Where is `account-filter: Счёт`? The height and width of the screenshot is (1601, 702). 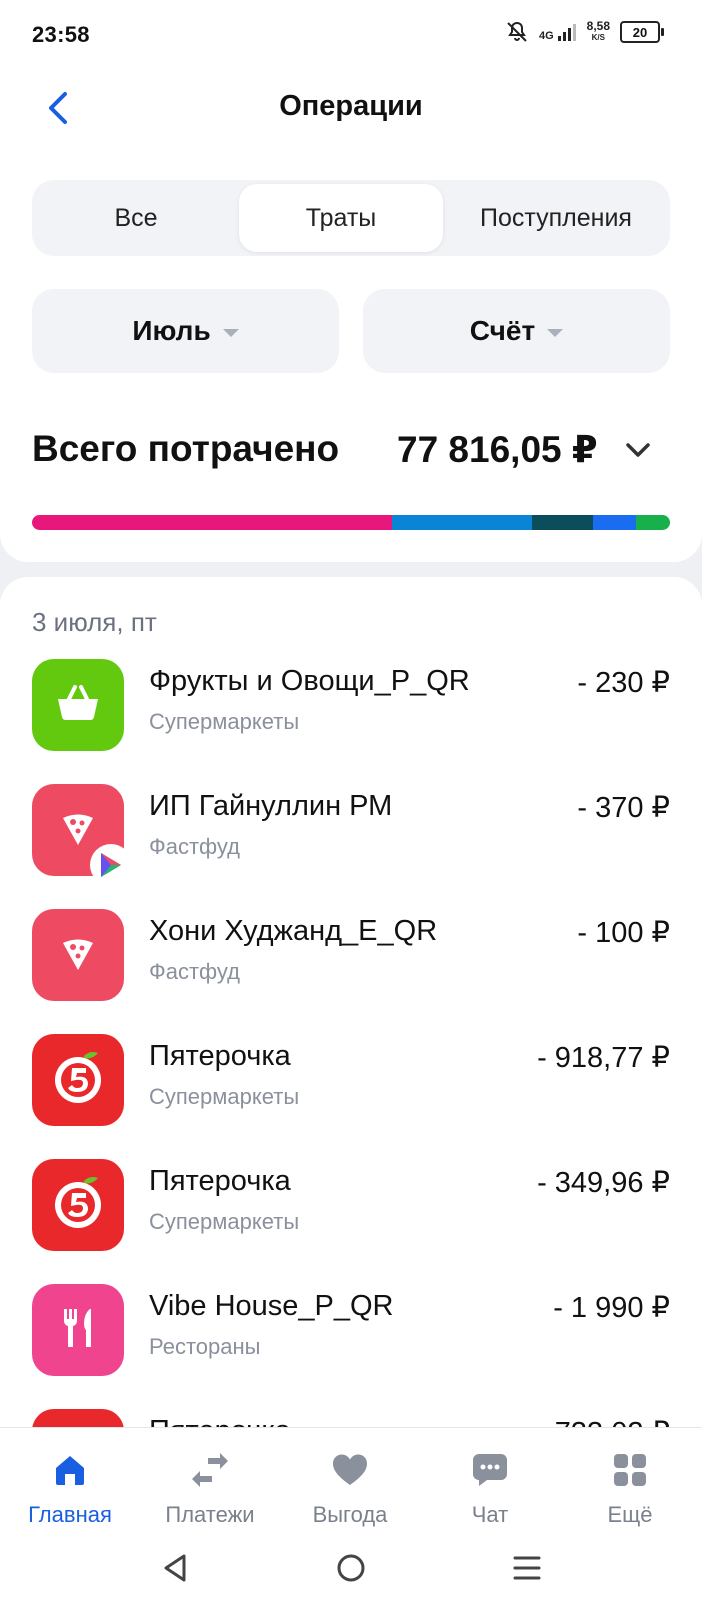
account-filter: Счёт is located at coordinates (516, 331).